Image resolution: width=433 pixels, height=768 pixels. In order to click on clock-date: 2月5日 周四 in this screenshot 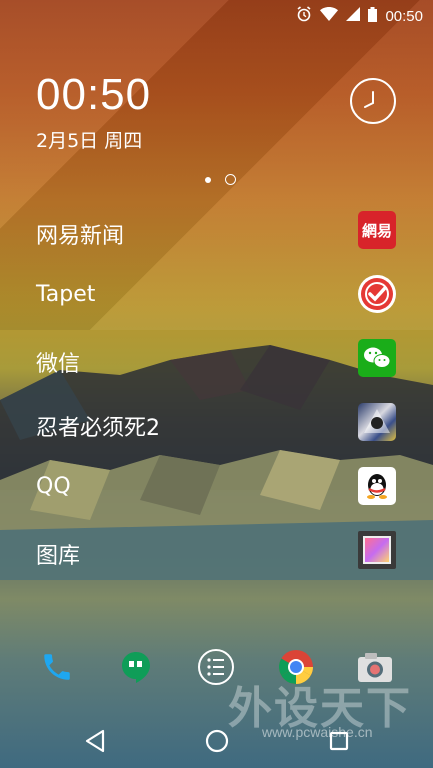, I will do `click(89, 139)`.